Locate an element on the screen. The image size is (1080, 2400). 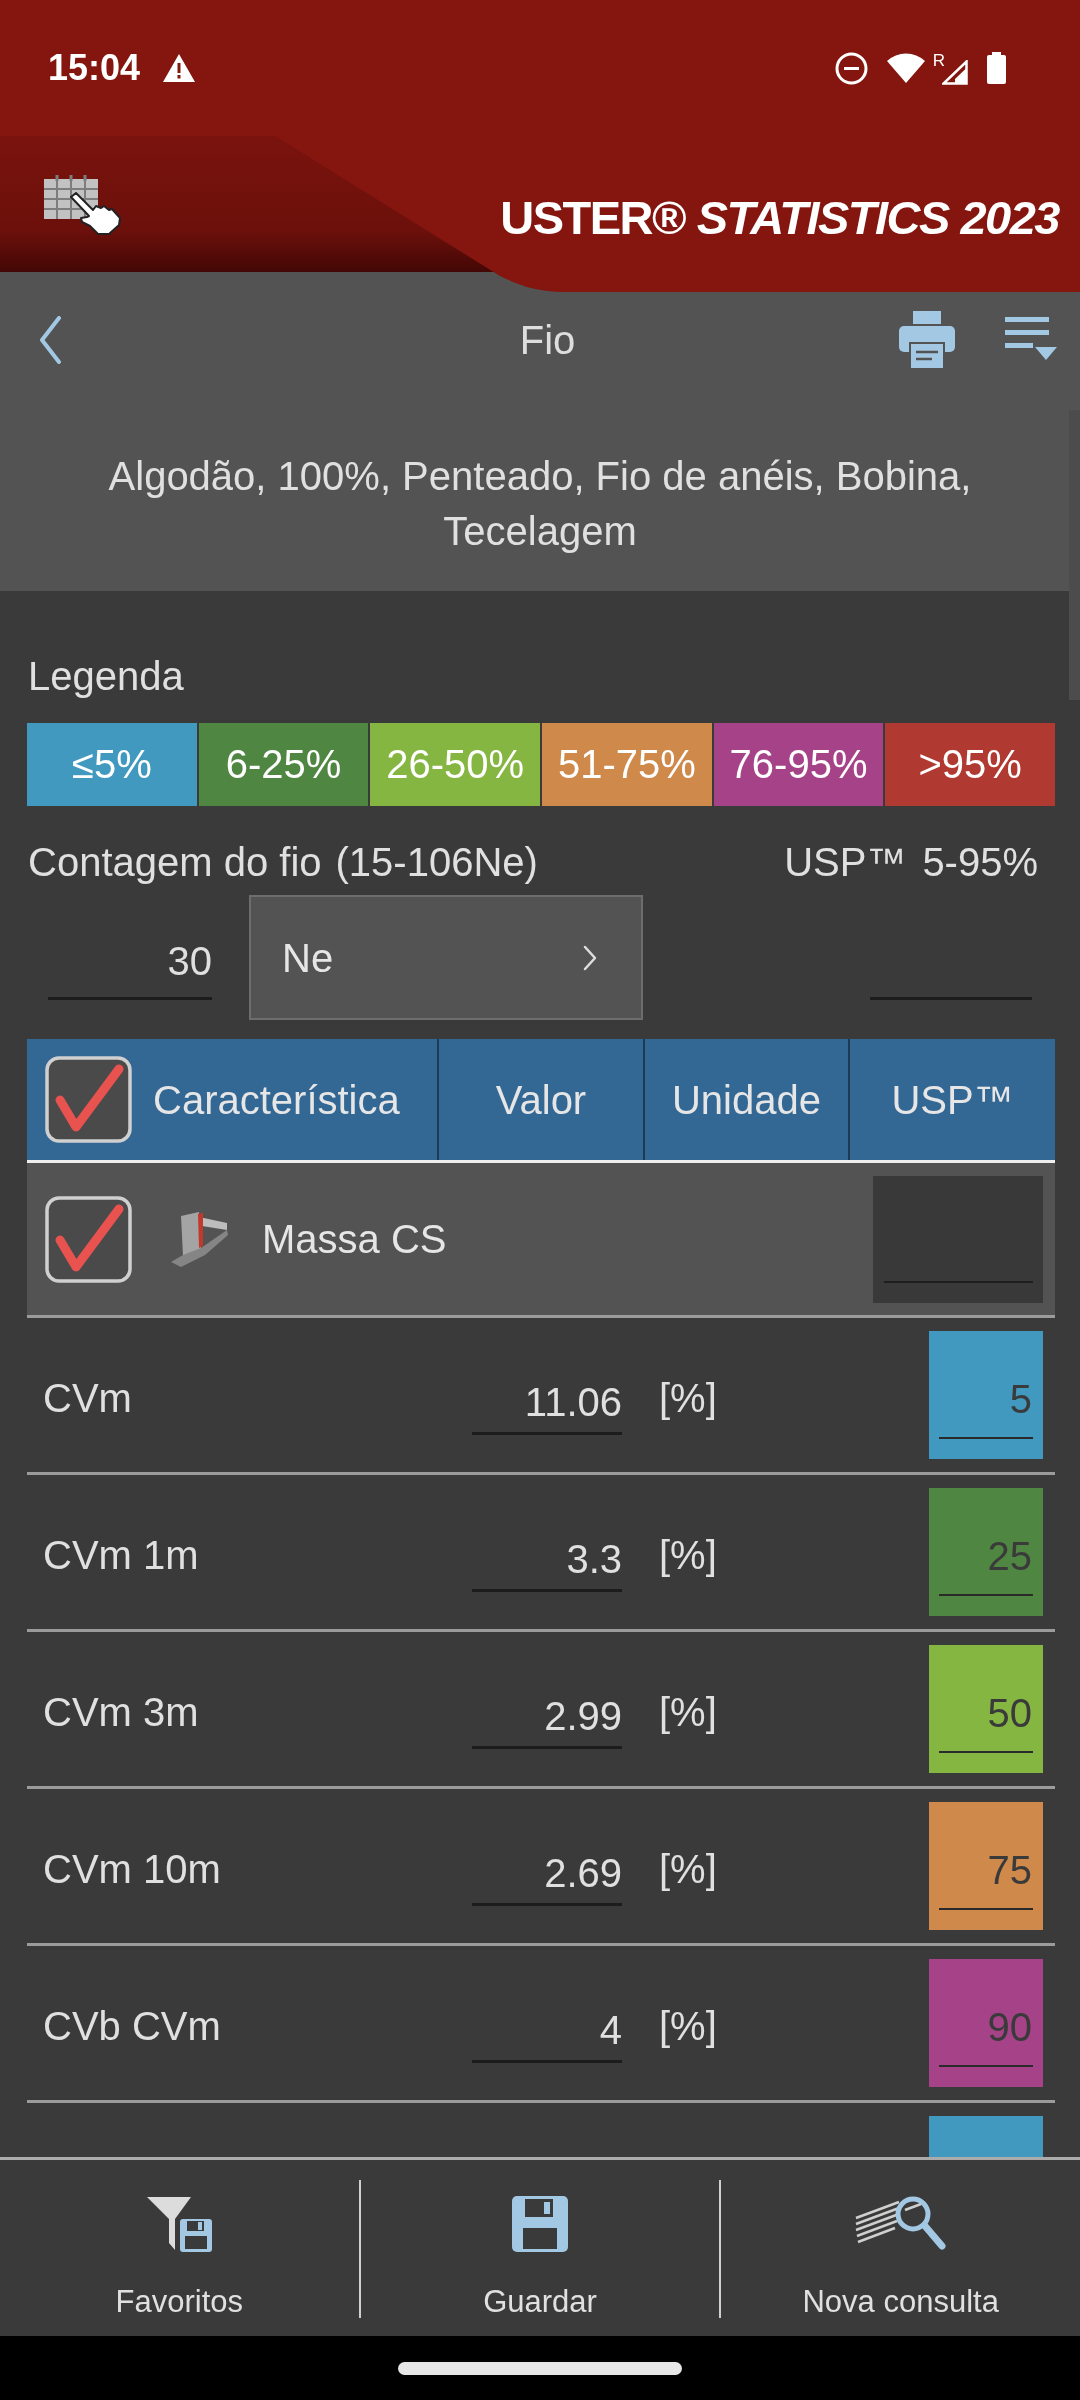
group-name: Massa CS is located at coordinates (354, 1239).